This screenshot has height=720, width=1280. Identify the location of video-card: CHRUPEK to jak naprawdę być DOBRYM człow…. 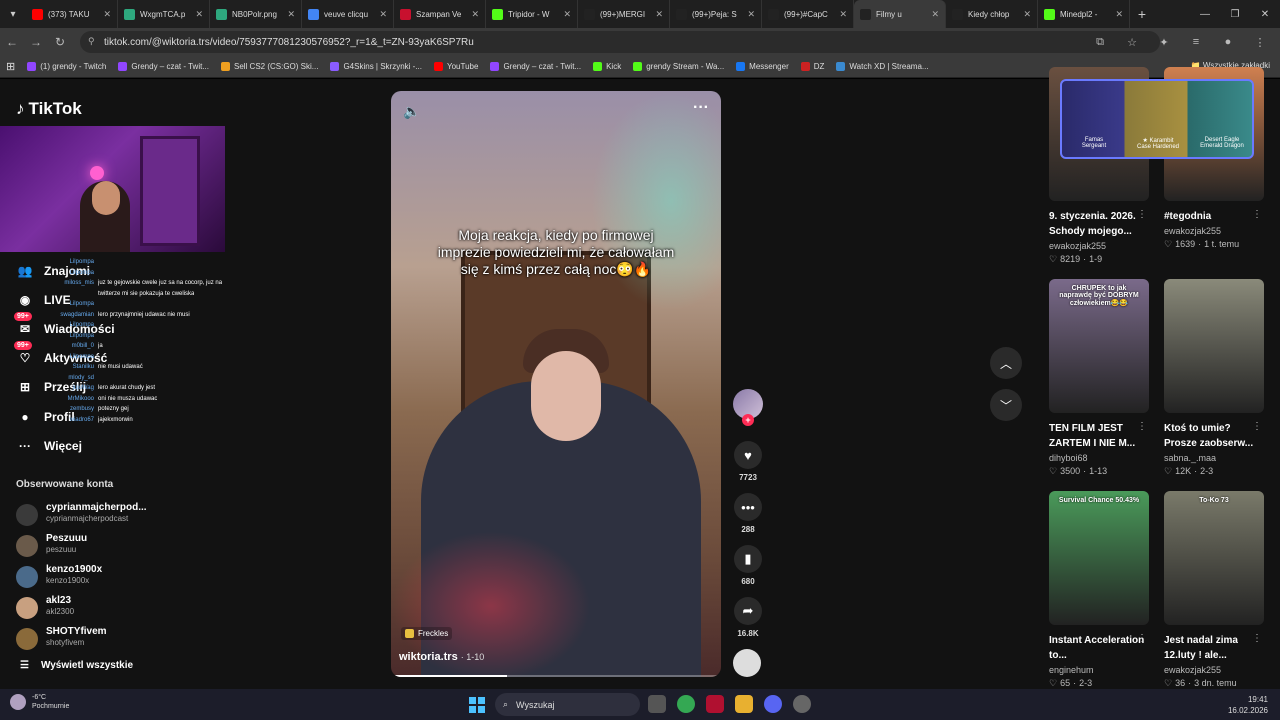
(1099, 378).